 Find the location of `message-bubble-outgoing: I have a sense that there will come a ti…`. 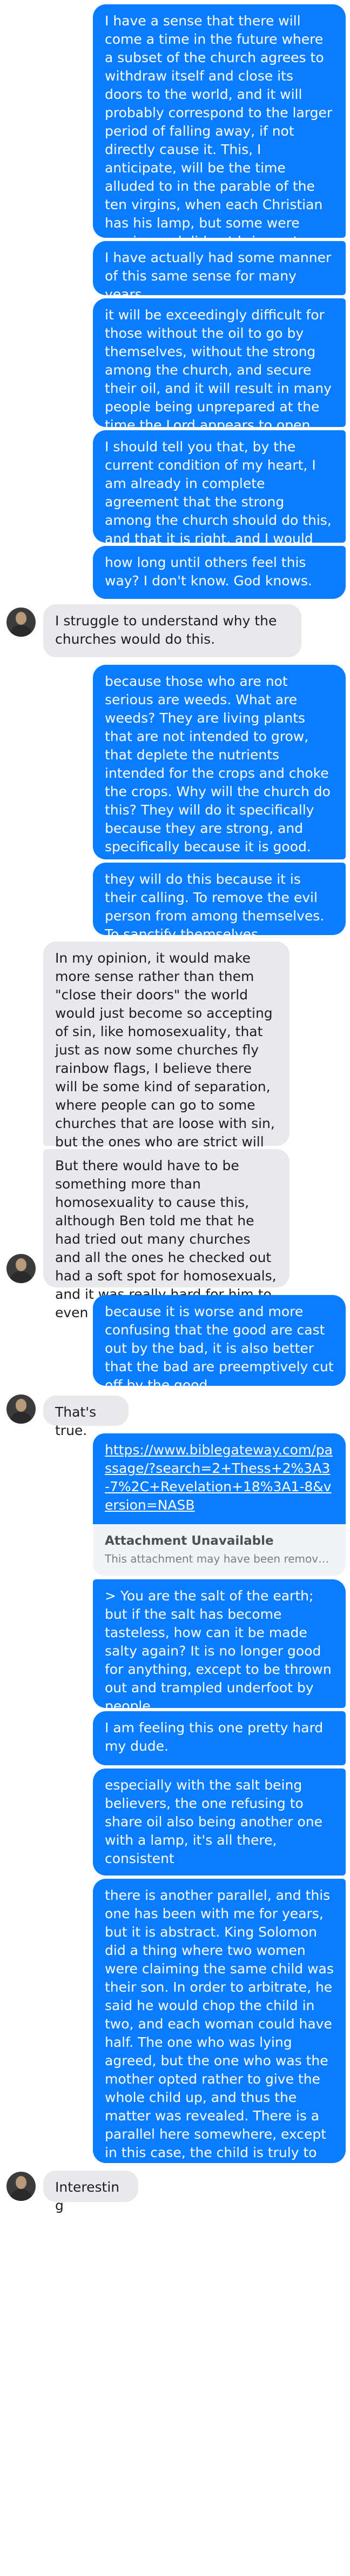

message-bubble-outgoing: I have a sense that there will come a ti… is located at coordinates (219, 164).